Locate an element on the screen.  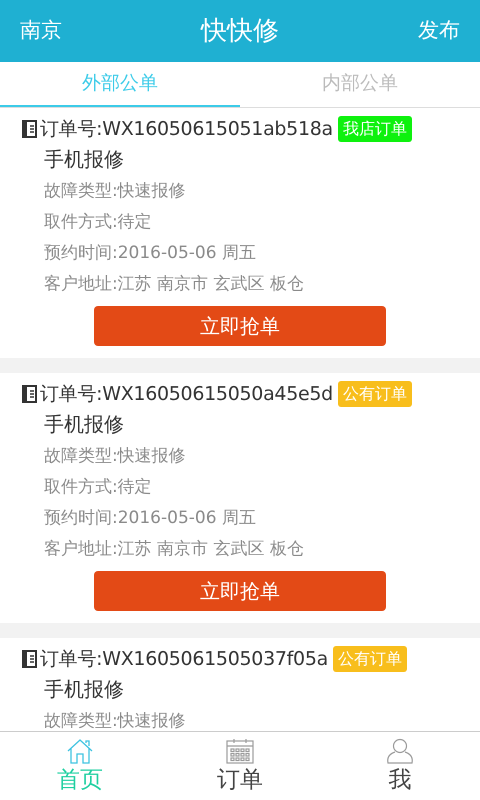
order-number: 订单号:WX16050615051ab518a is located at coordinates (186, 129).